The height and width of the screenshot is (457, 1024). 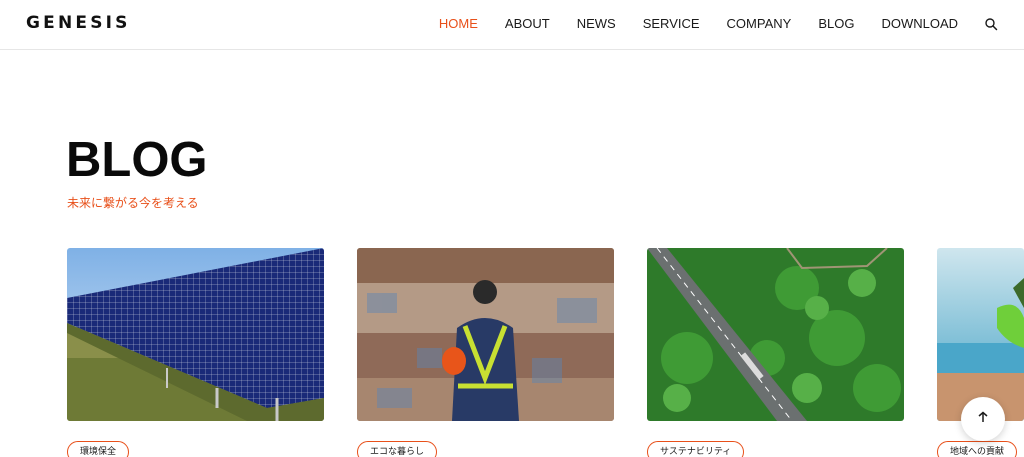 I want to click on nav-home: HOME, so click(x=458, y=24).